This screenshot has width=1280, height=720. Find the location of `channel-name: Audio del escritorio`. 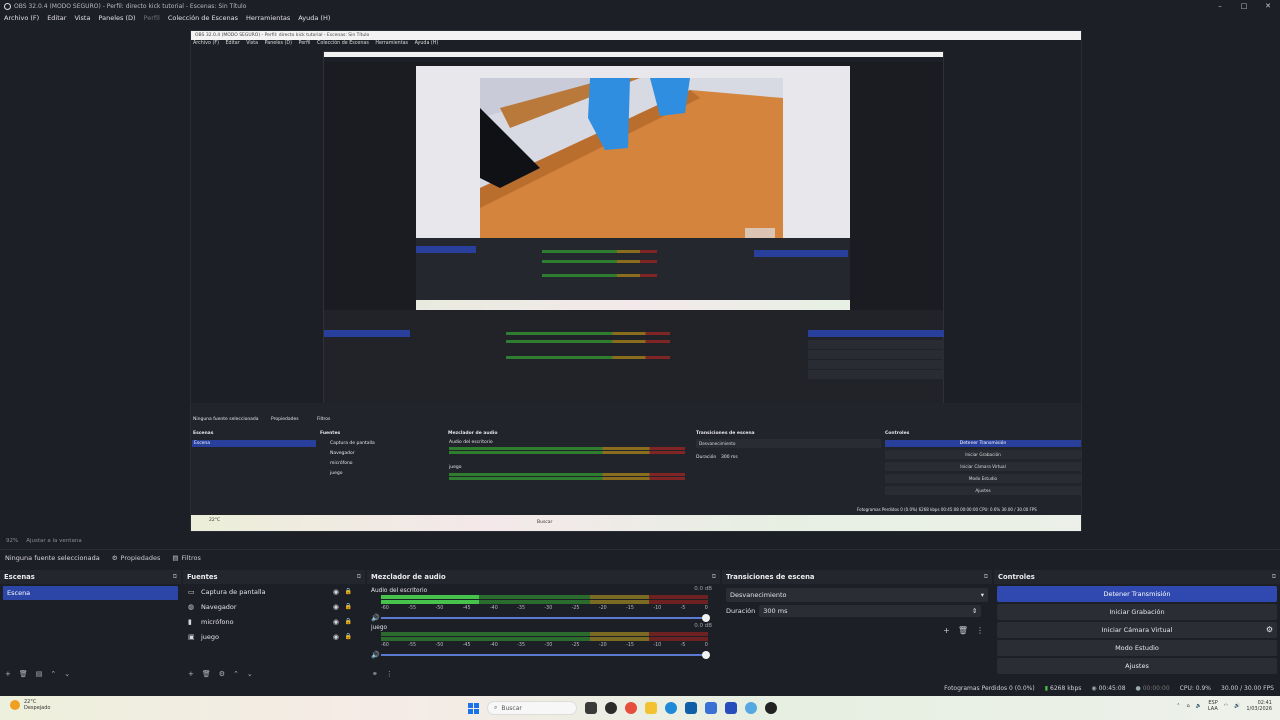

channel-name: Audio del escritorio is located at coordinates (399, 591).